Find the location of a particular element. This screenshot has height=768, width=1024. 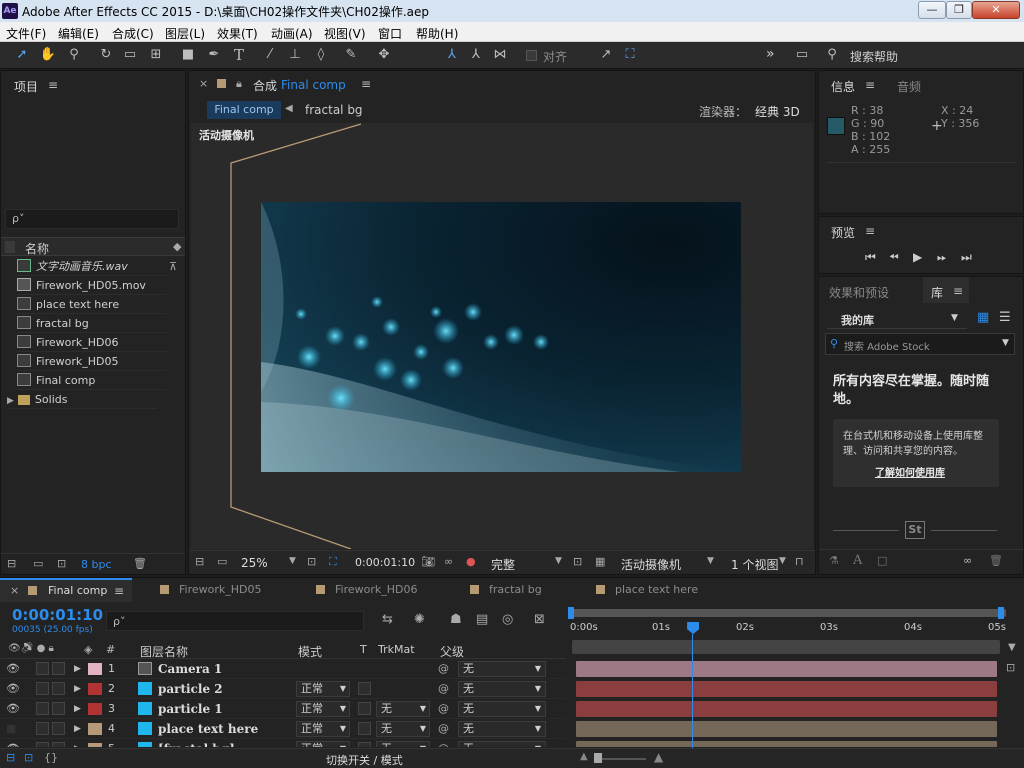

add-character-style-icon: A is located at coordinates (857, 560).